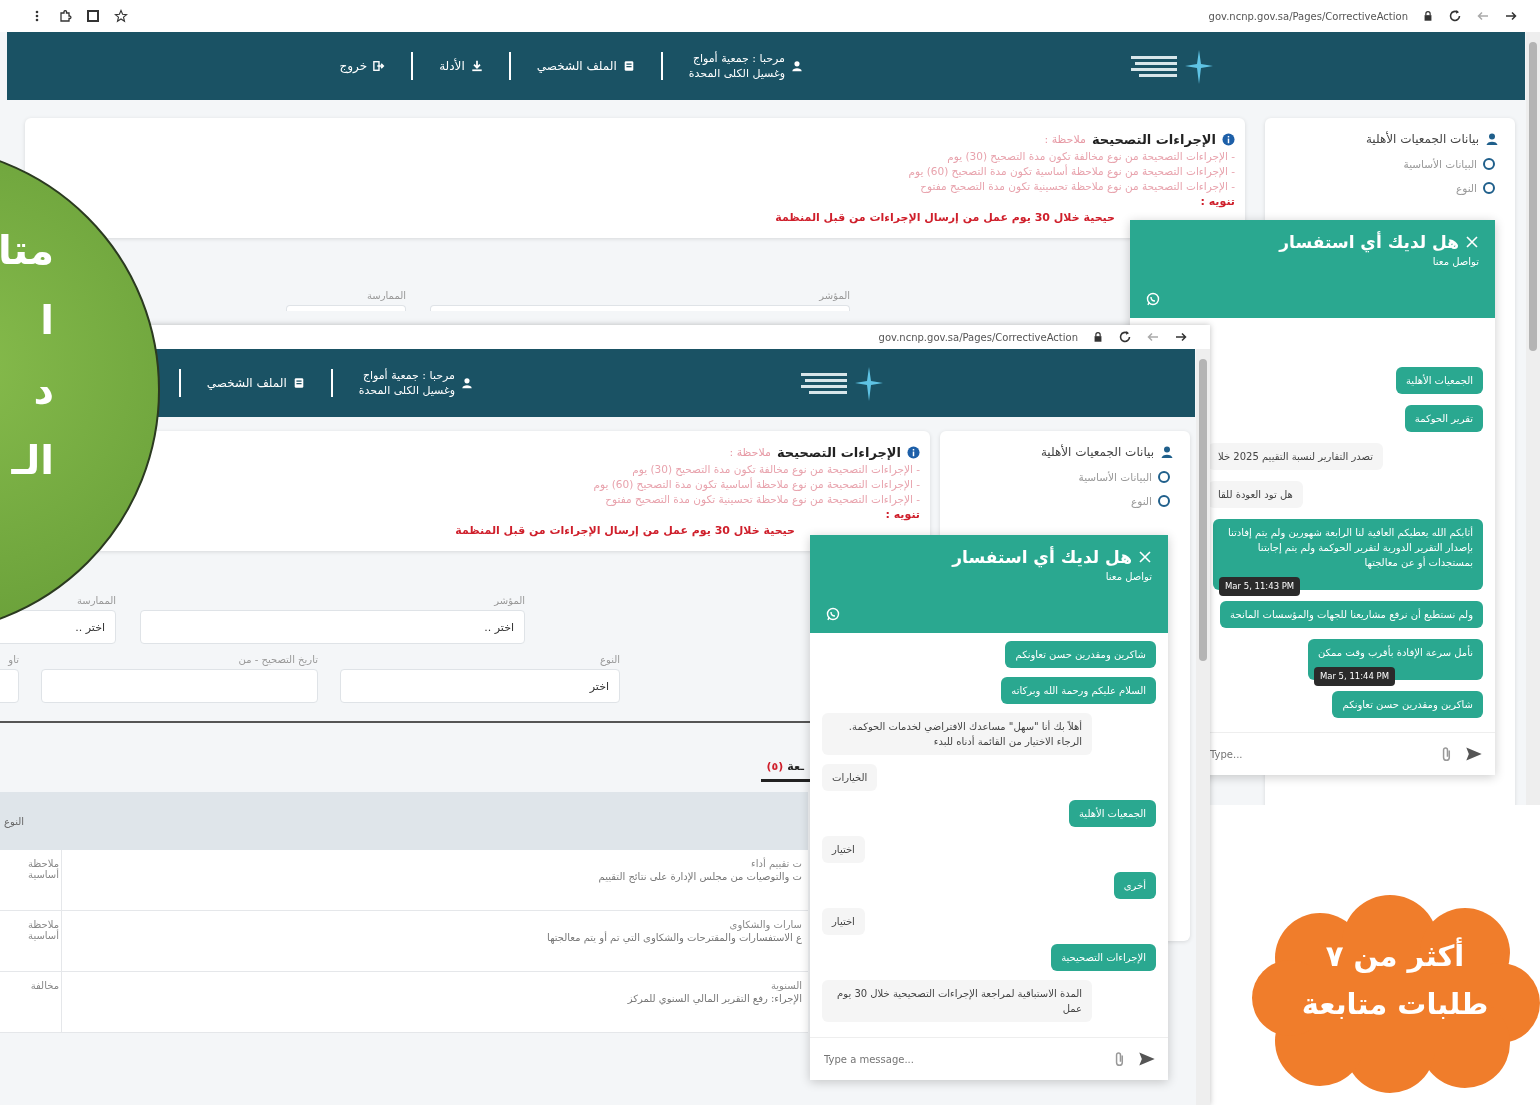 The height and width of the screenshot is (1105, 1540). What do you see at coordinates (714, 998) in the screenshot?
I see `table-cell: الإجراء: رفع التقرير المالي السنوي للمركز` at bounding box center [714, 998].